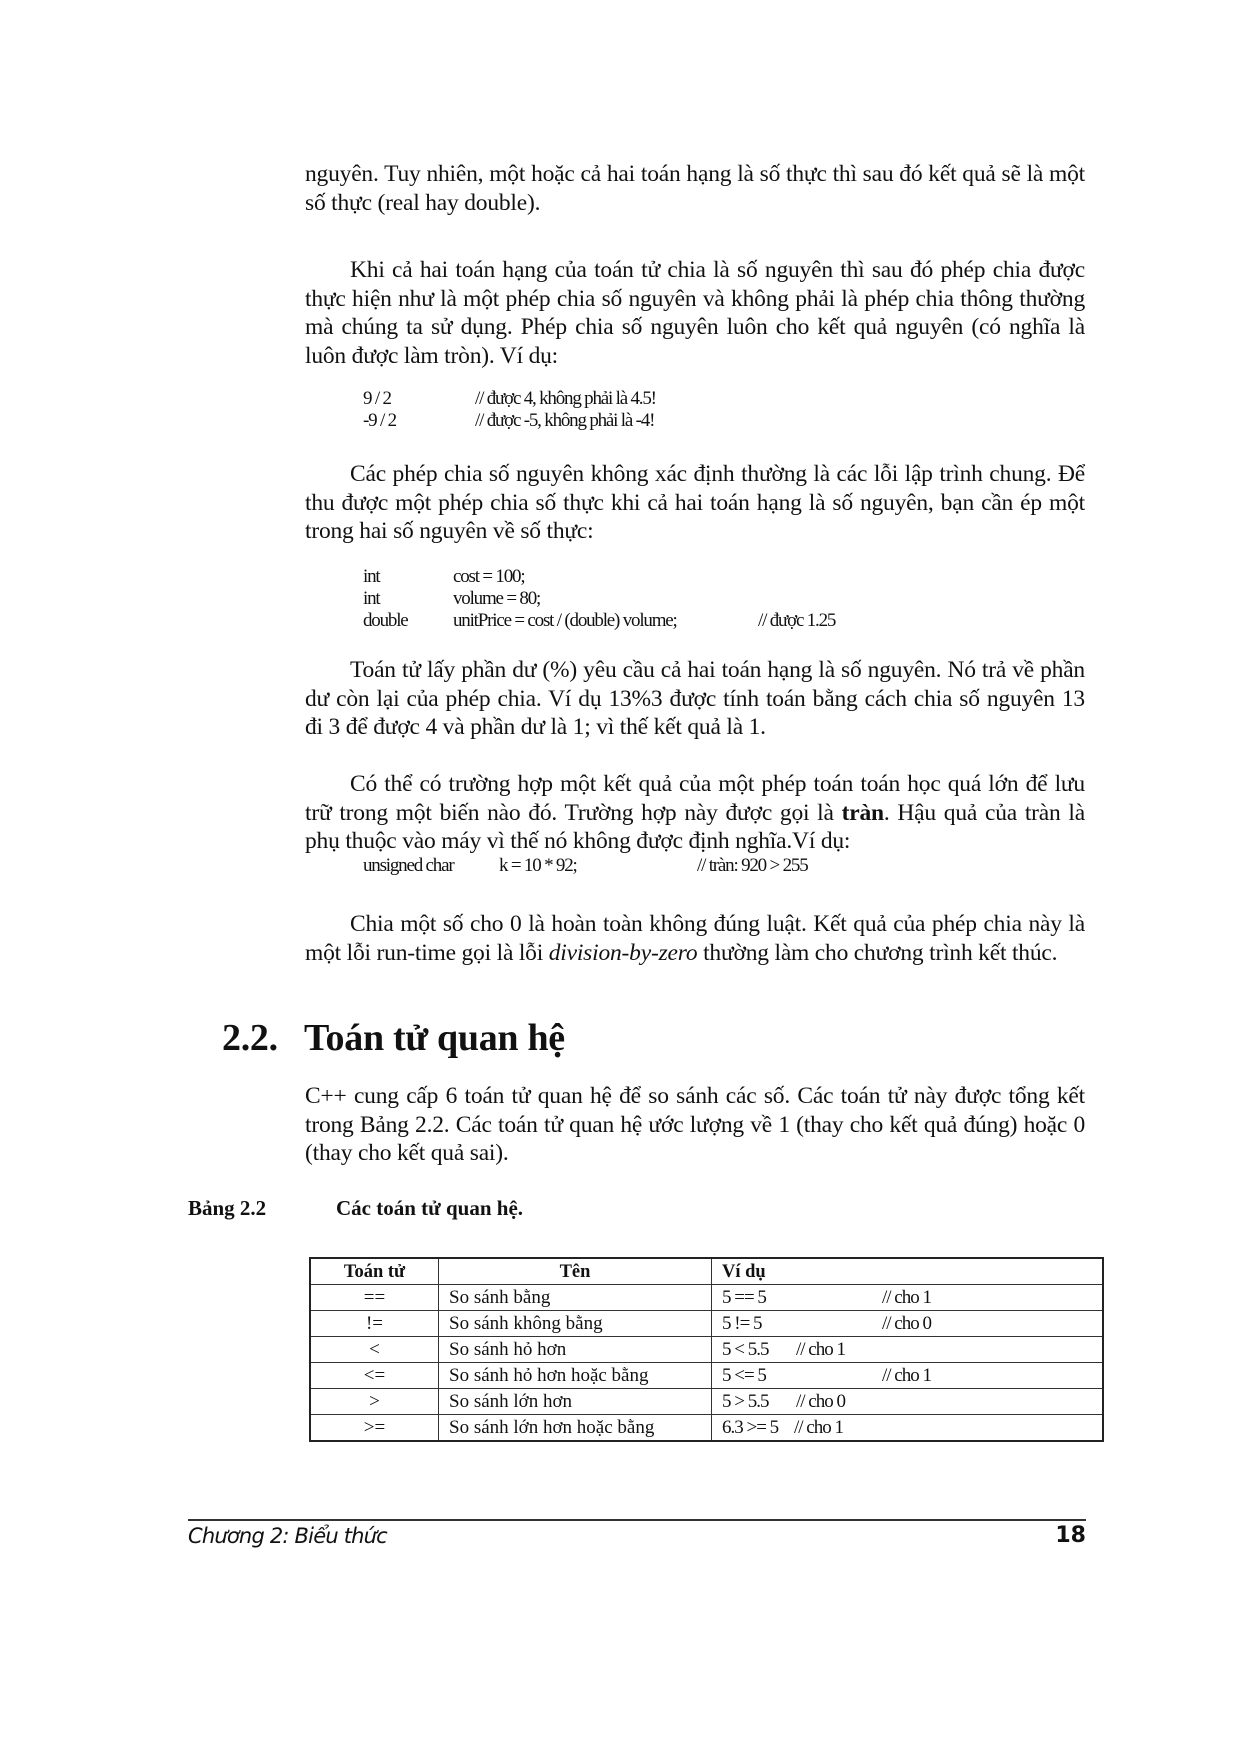 The width and height of the screenshot is (1239, 1754). I want to click on code-expr: -9 / 2, so click(380, 420).